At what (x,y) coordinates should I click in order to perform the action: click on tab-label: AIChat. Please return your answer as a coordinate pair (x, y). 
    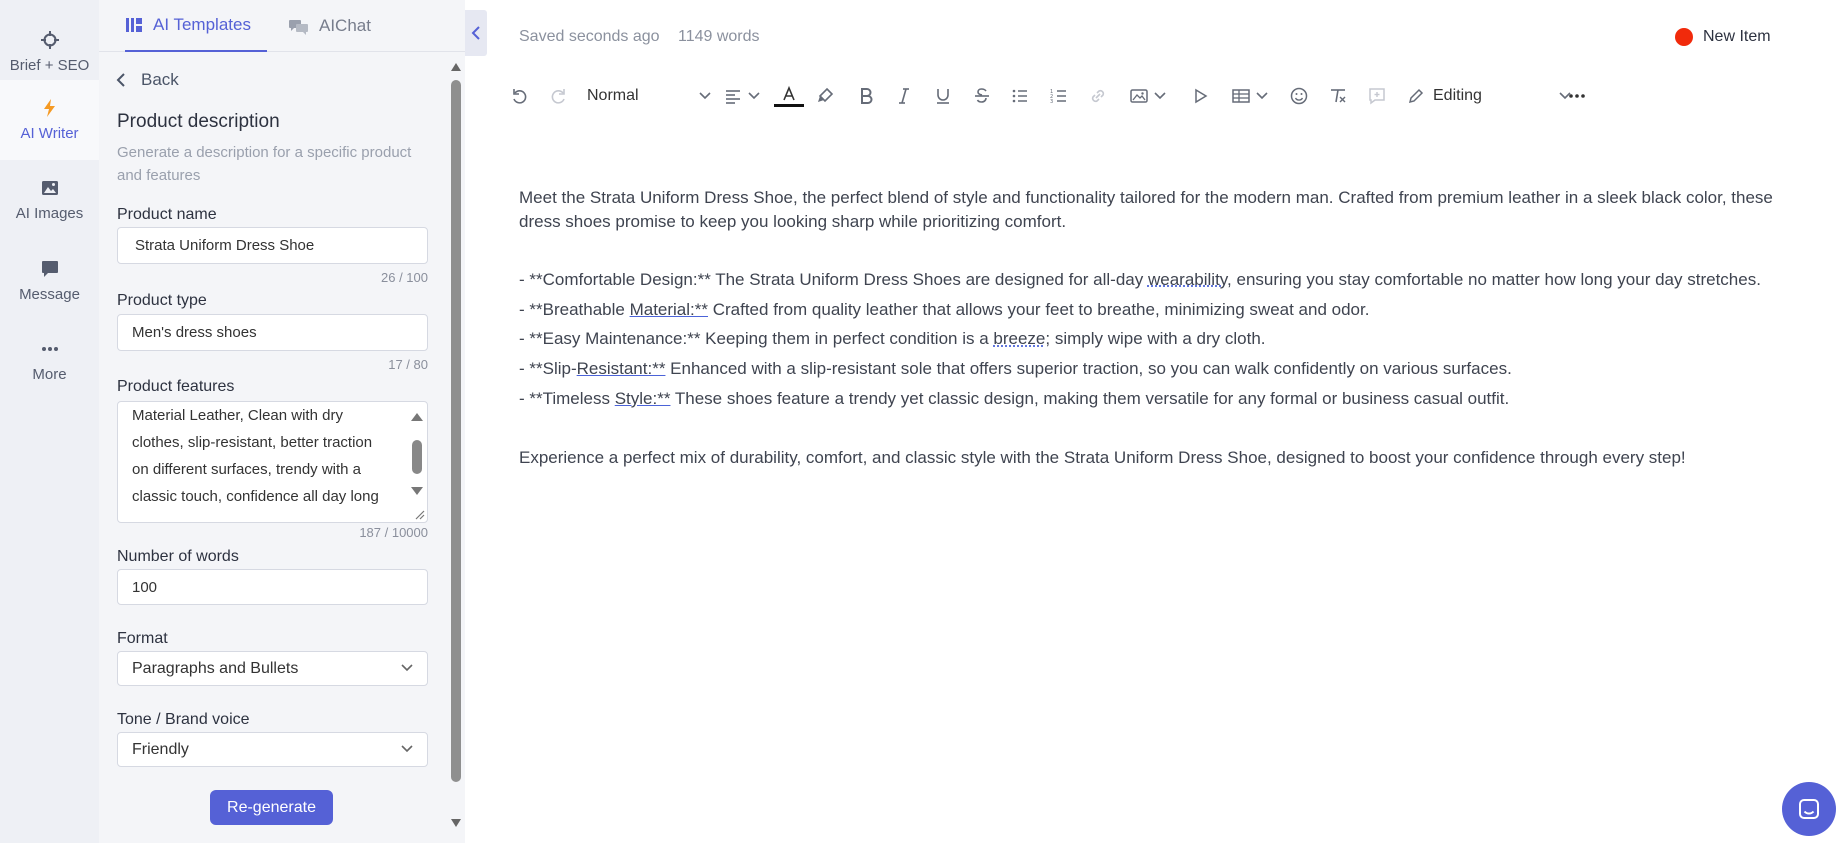
    Looking at the image, I should click on (345, 25).